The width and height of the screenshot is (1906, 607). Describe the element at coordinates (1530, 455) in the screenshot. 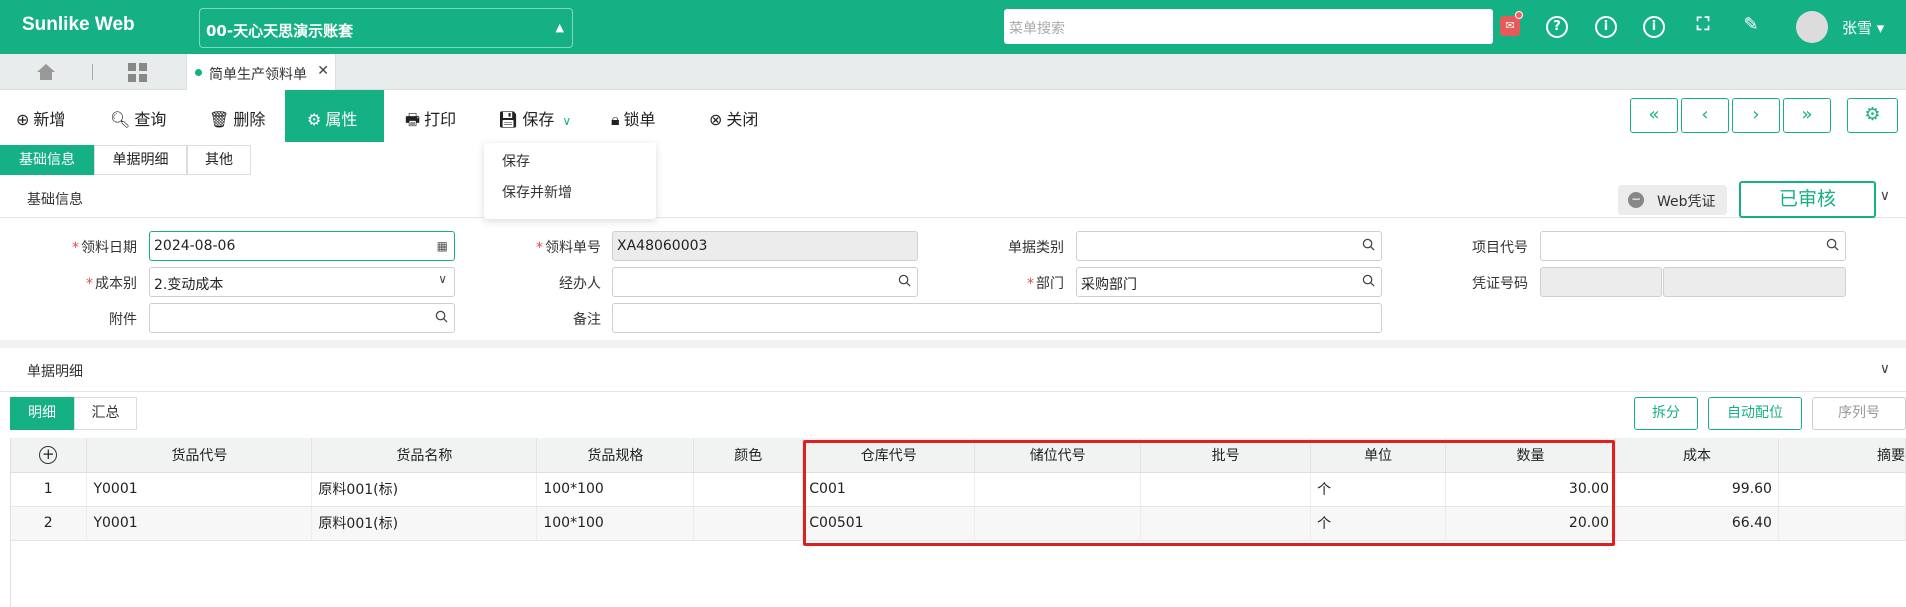

I see `col-header: 数量` at that location.